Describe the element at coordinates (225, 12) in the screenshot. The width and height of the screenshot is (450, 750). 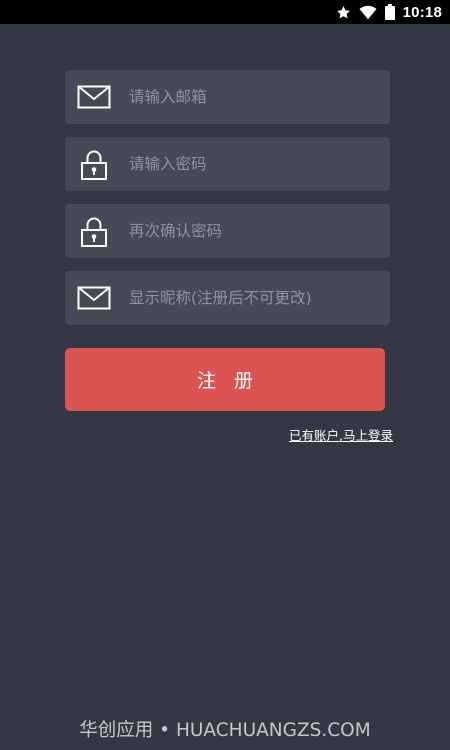
I see `status-bar: 10:18` at that location.